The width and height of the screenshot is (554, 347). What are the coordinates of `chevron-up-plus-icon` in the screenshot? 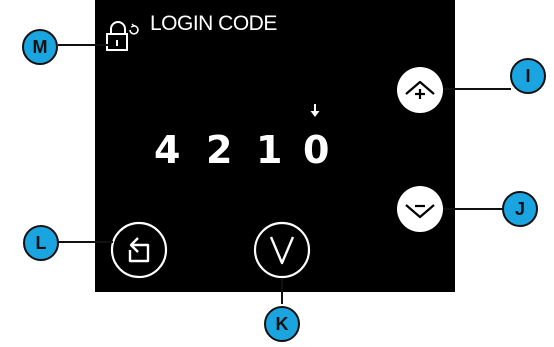 It's located at (420, 89).